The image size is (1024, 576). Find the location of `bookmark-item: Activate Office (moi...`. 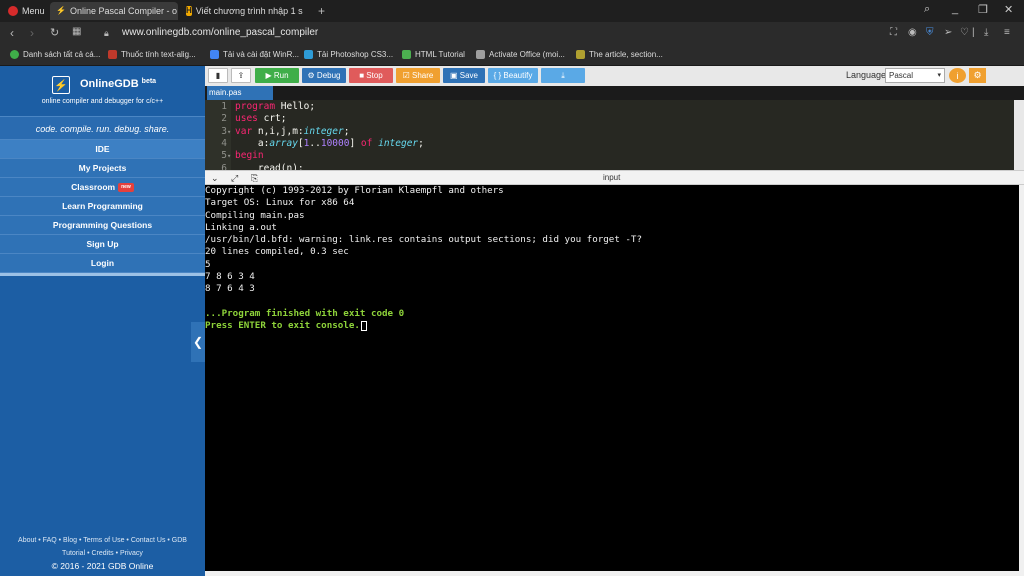

bookmark-item: Activate Office (moi... is located at coordinates (520, 54).